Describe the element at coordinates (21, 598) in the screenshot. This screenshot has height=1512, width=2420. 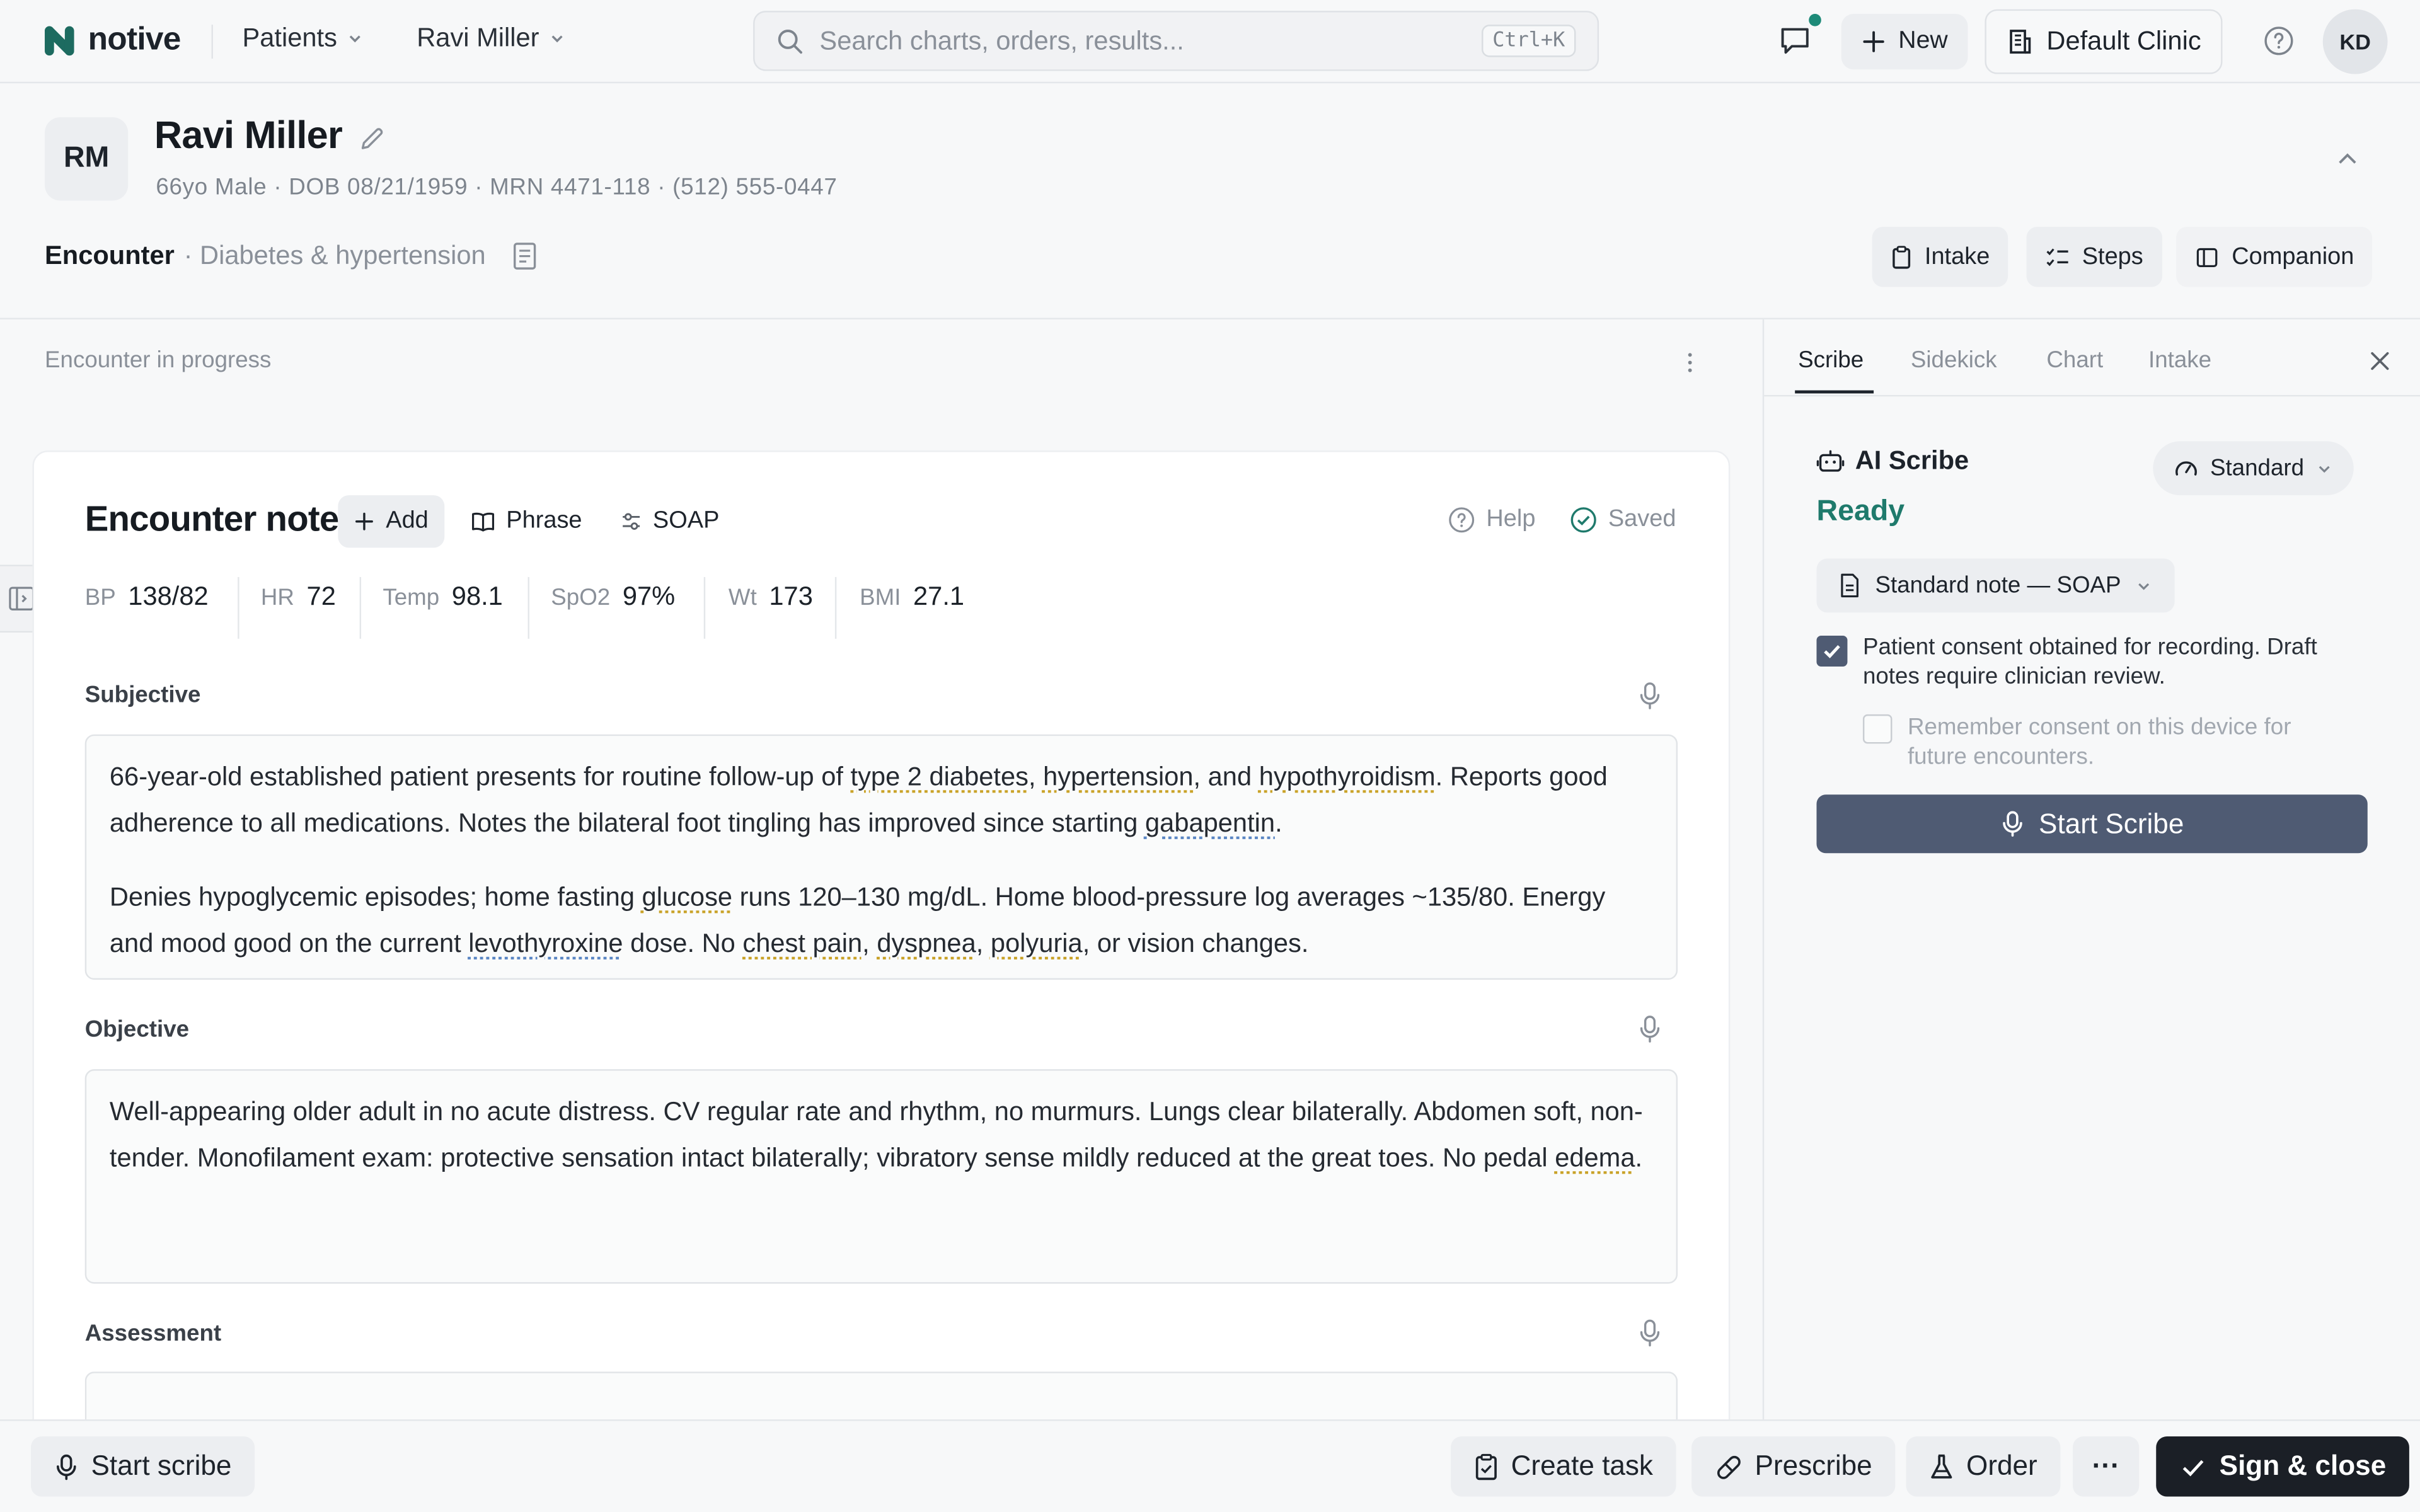
I see `sidebar-expand-icon` at that location.